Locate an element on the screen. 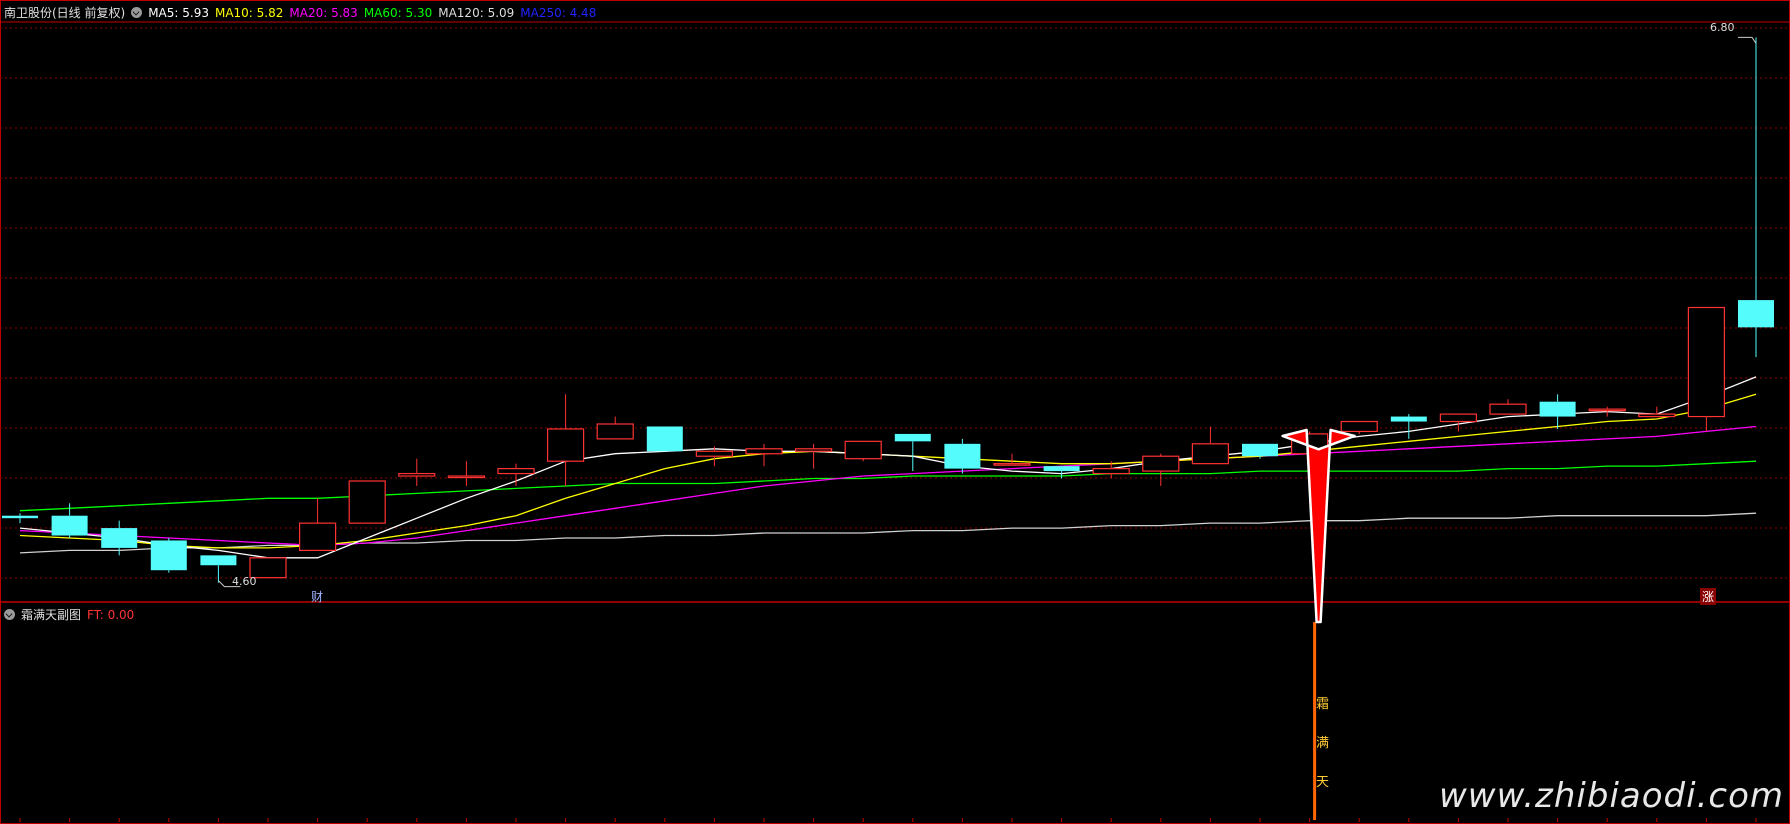 This screenshot has height=824, width=1790. ma-value: 5.93 is located at coordinates (195, 12).